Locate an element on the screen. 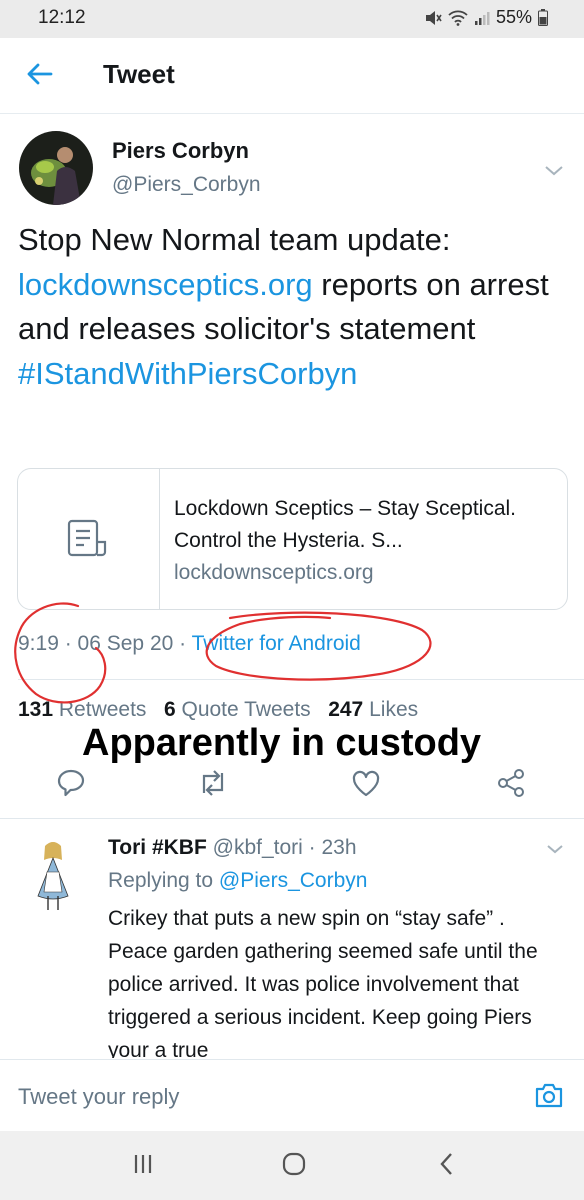  tweet-date: 06 Sep 20 is located at coordinates (125, 643).